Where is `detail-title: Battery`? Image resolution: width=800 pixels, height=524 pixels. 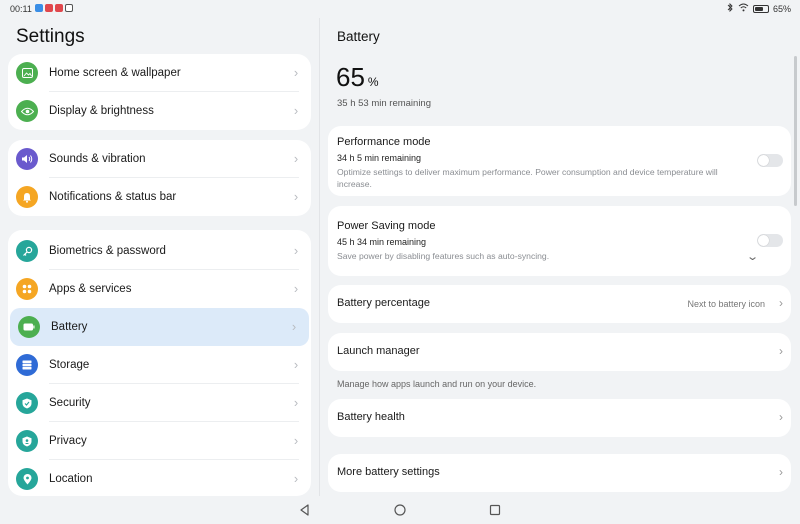 detail-title: Battery is located at coordinates (358, 36).